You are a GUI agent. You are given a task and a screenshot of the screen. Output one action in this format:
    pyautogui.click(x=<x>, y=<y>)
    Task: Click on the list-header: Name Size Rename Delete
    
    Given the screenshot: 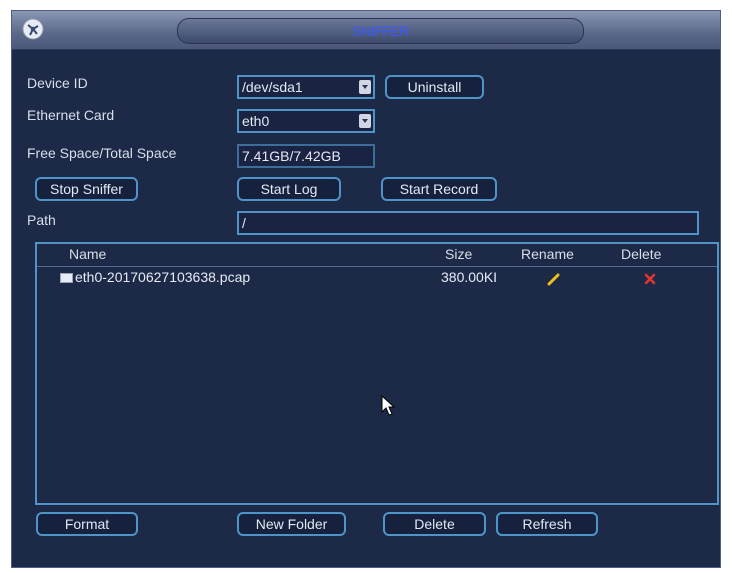 What is the action you would take?
    pyautogui.click(x=377, y=255)
    